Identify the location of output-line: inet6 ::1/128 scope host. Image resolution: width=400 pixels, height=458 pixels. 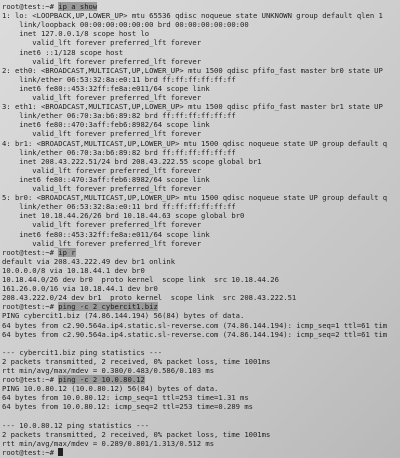
(63, 52).